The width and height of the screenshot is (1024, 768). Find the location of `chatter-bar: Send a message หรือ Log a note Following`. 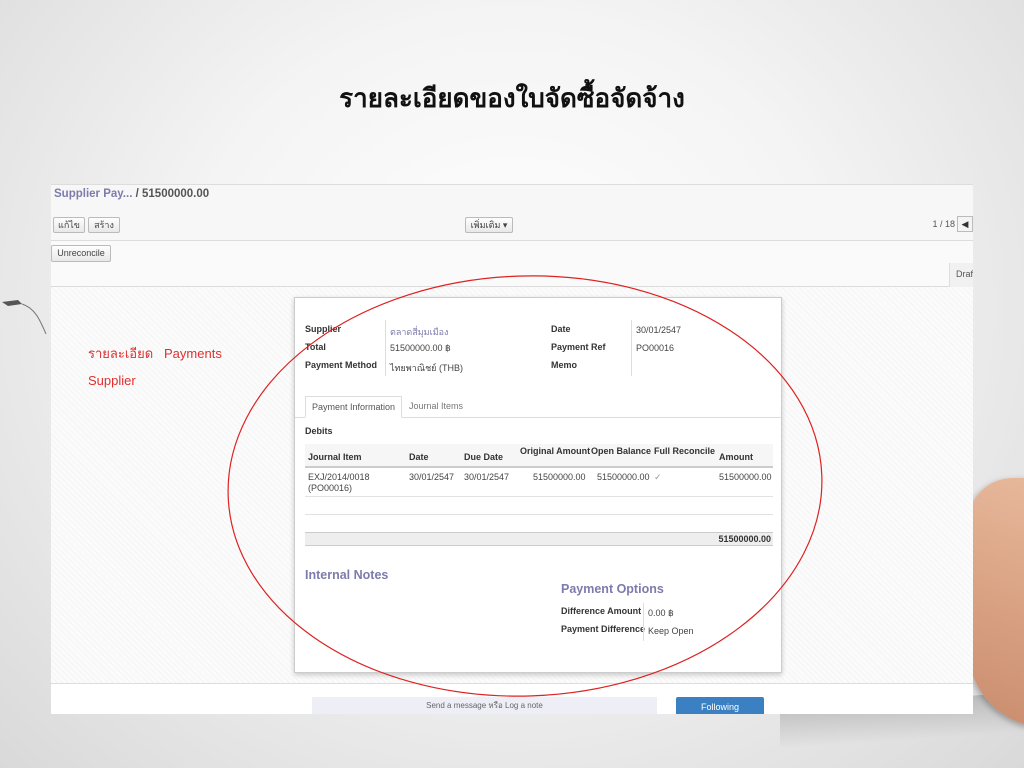

chatter-bar: Send a message หรือ Log a note Following is located at coordinates (512, 698).